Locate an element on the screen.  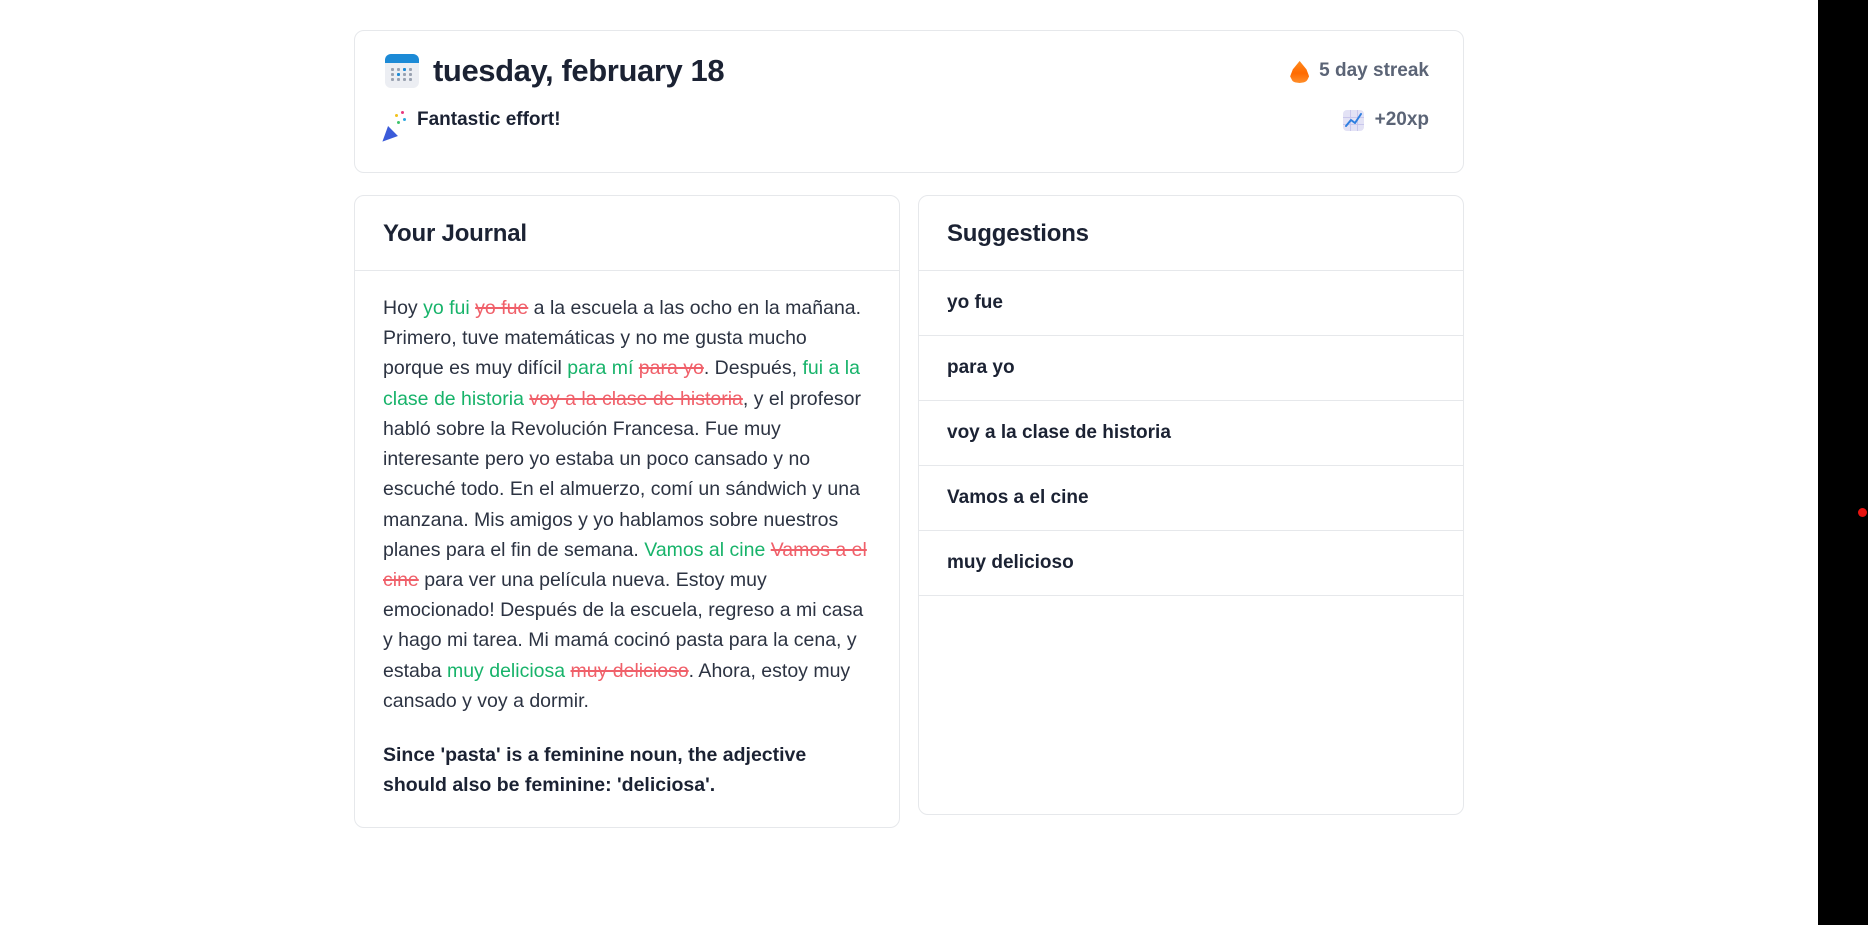
header-bottom-row: Fantastic effort! +20xp is located at coordinates (905, 128).